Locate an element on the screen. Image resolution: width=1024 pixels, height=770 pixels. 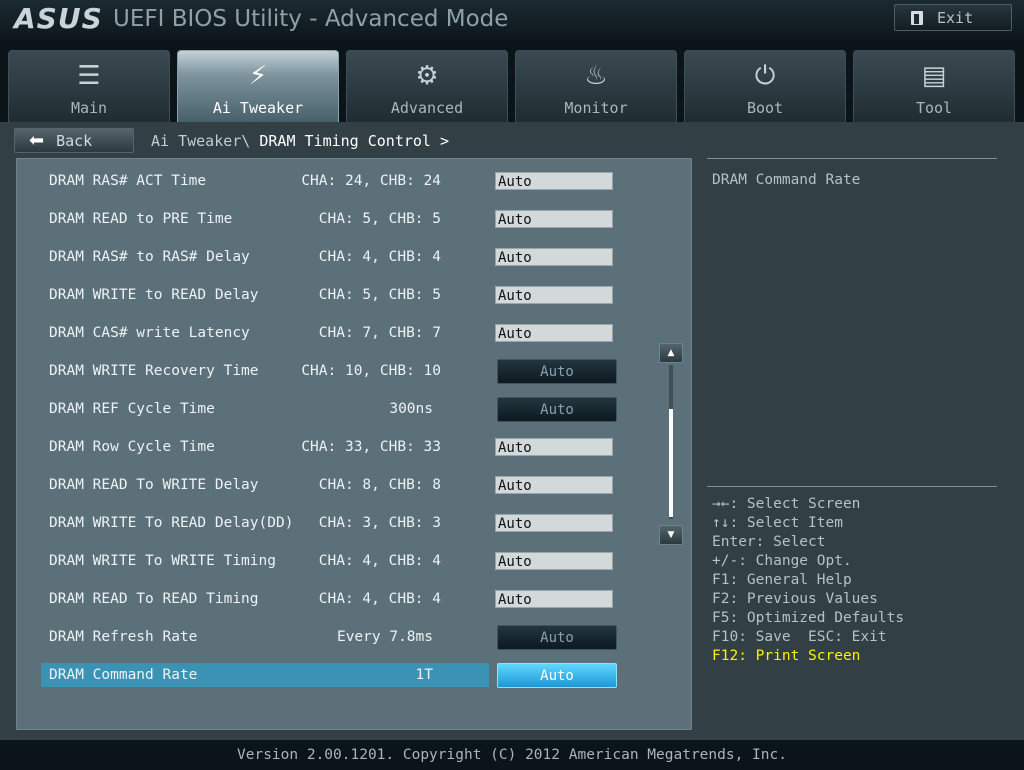
hotkey-f5: F5: Optimized Defaults is located at coordinates (808, 618).